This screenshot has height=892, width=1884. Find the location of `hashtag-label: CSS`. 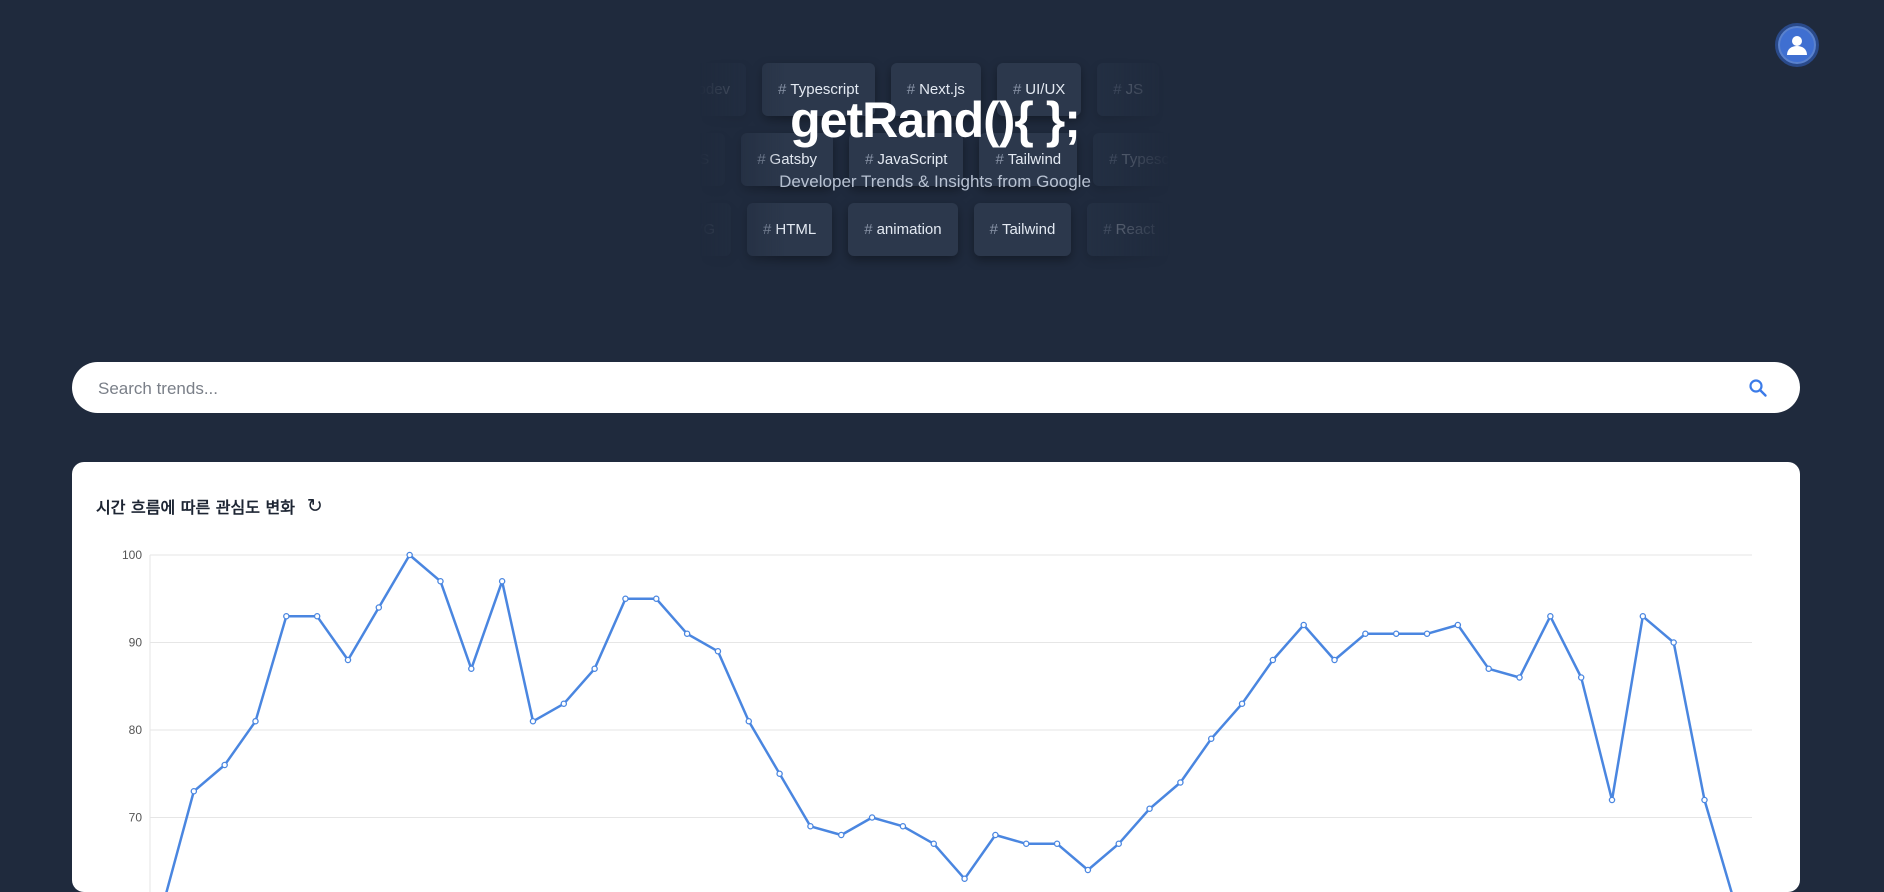

hashtag-label: CSS is located at coordinates (705, 159).